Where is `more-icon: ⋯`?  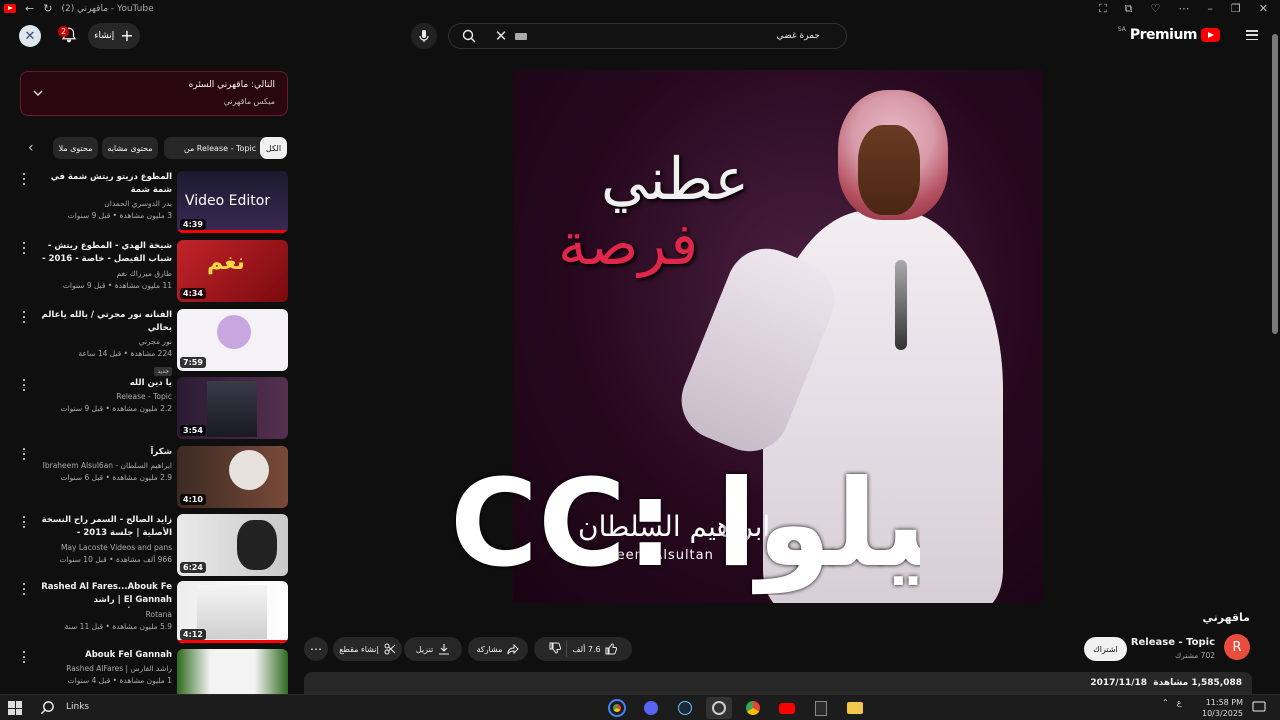
more-icon: ⋯ is located at coordinates (1183, 8).